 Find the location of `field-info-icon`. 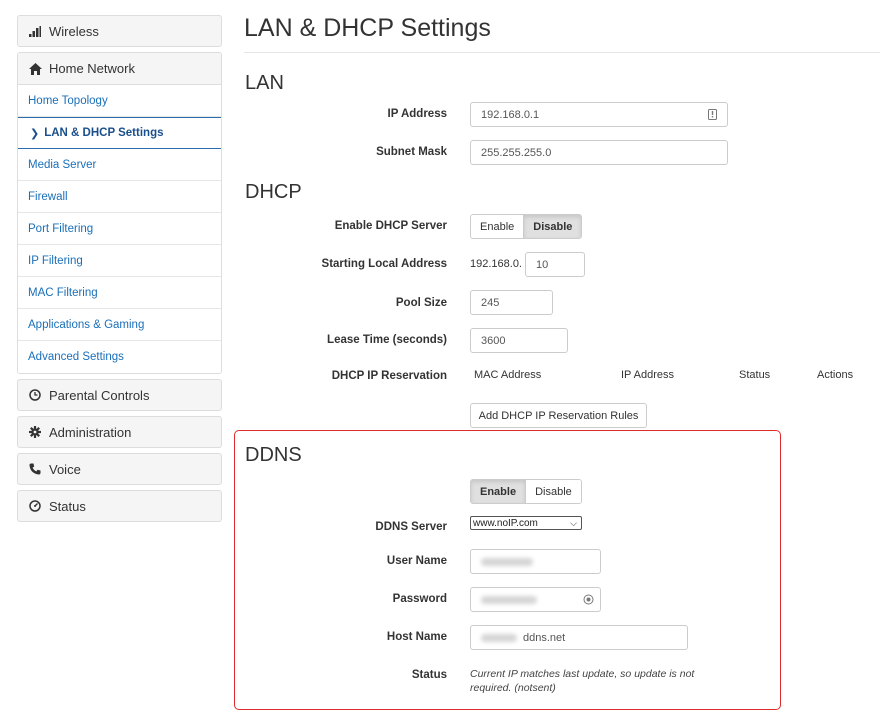

field-info-icon is located at coordinates (712, 116).